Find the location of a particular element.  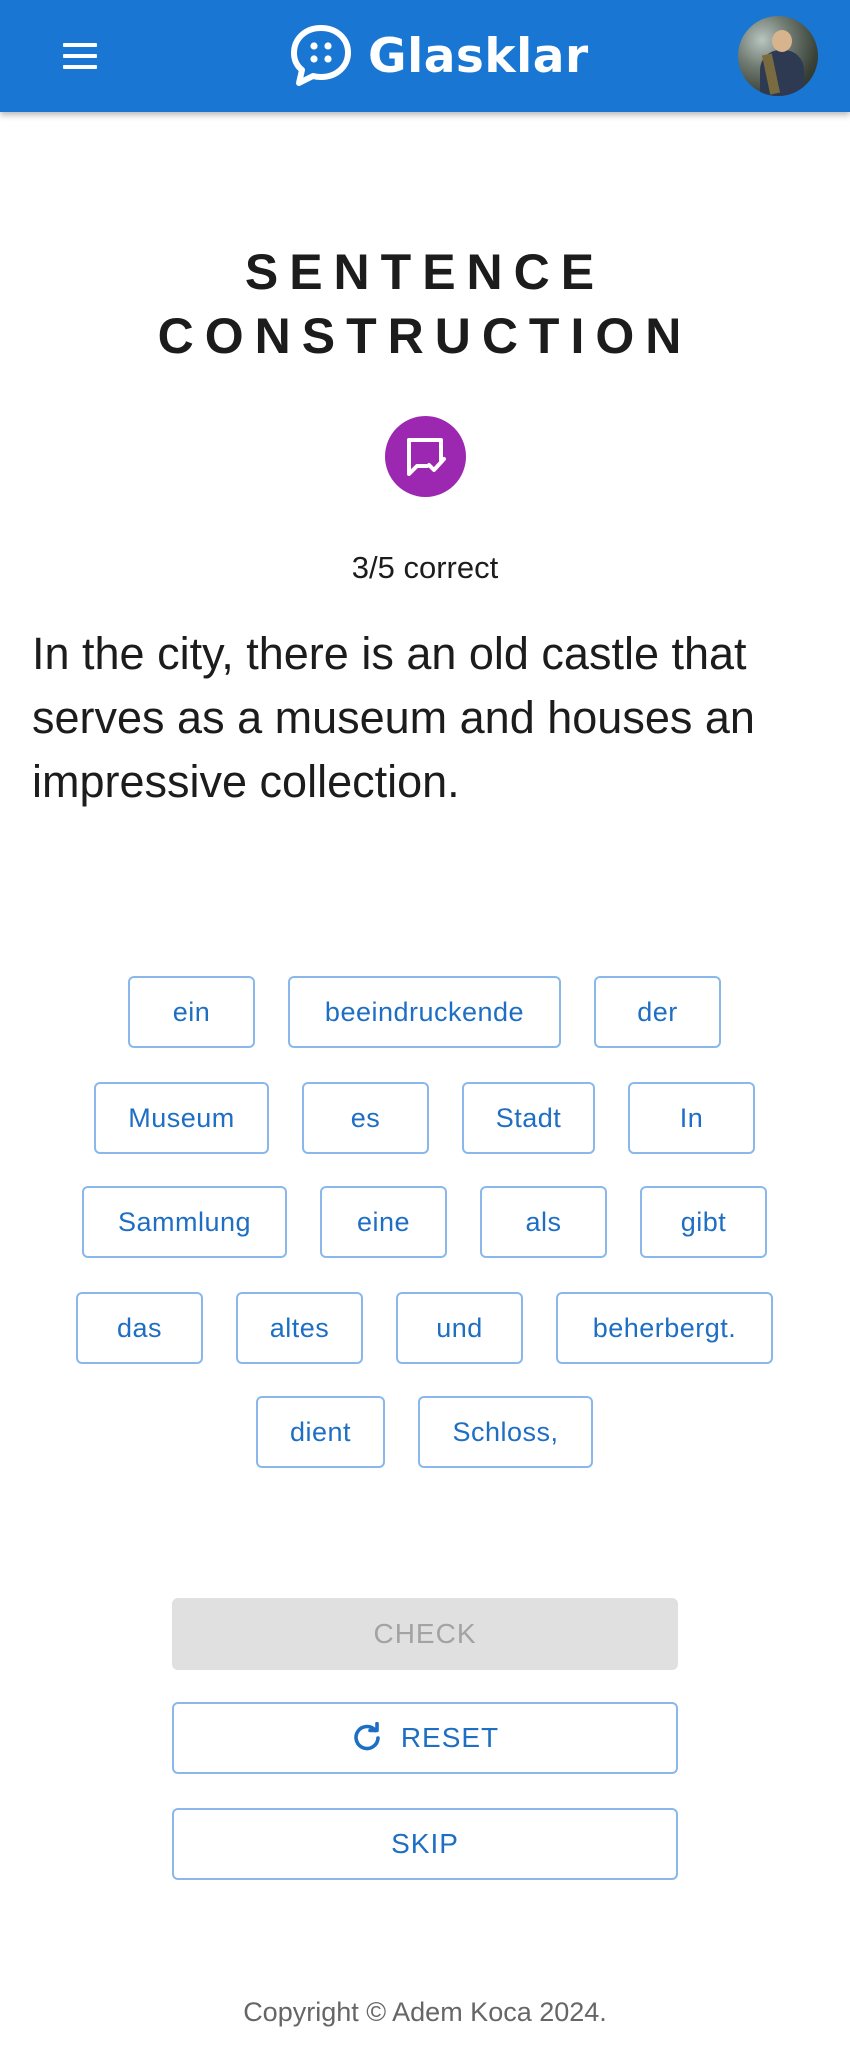

brand-name: Glasklar is located at coordinates (478, 56).